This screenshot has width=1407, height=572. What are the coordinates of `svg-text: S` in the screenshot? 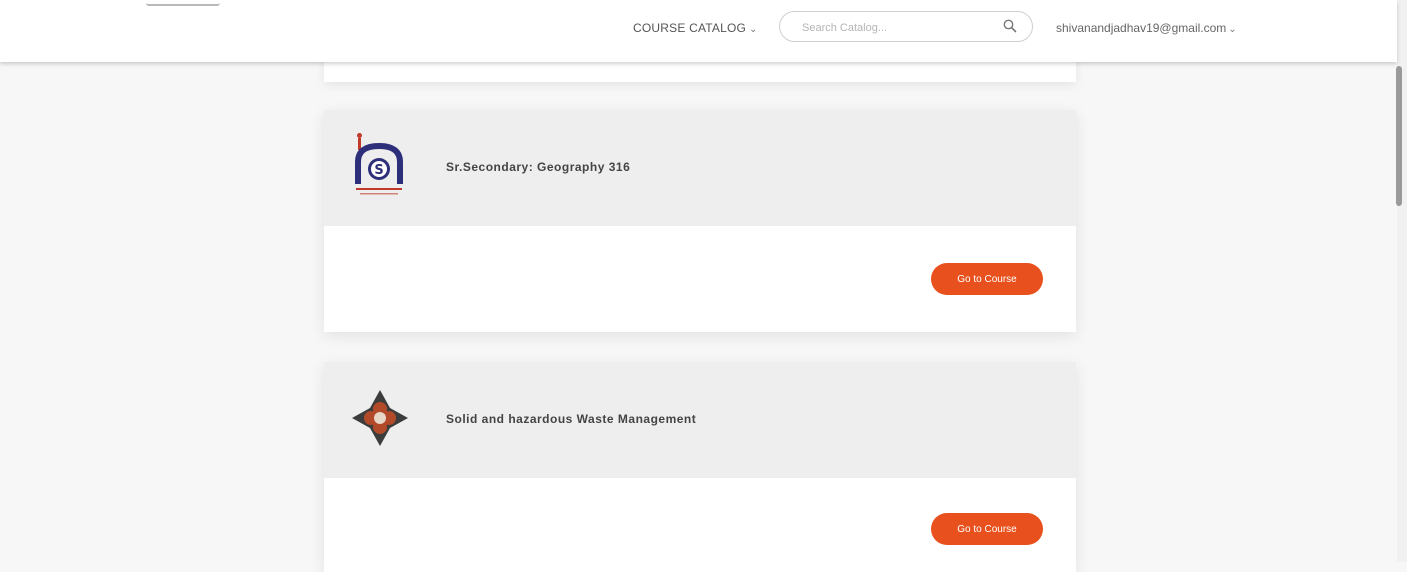 It's located at (378, 170).